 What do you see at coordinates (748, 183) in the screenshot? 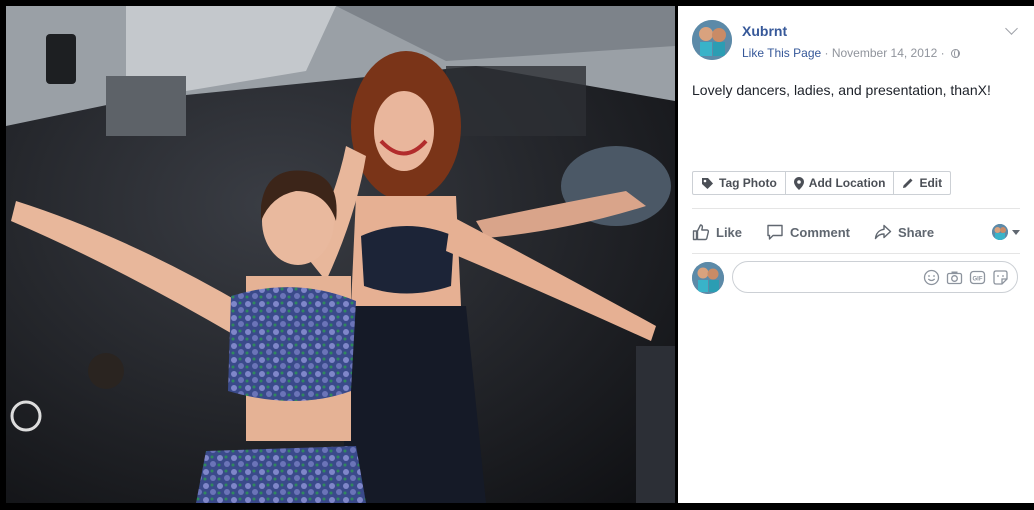
I see `tag-photo-label: Tag Photo` at bounding box center [748, 183].